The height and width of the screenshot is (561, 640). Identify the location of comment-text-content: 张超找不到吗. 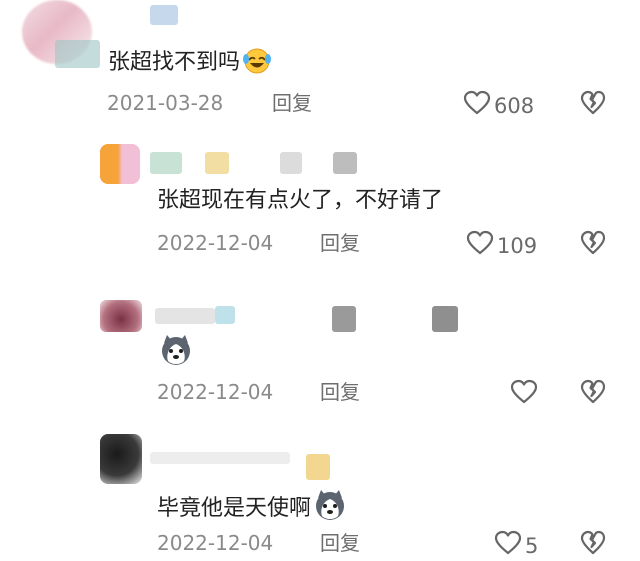
(174, 62).